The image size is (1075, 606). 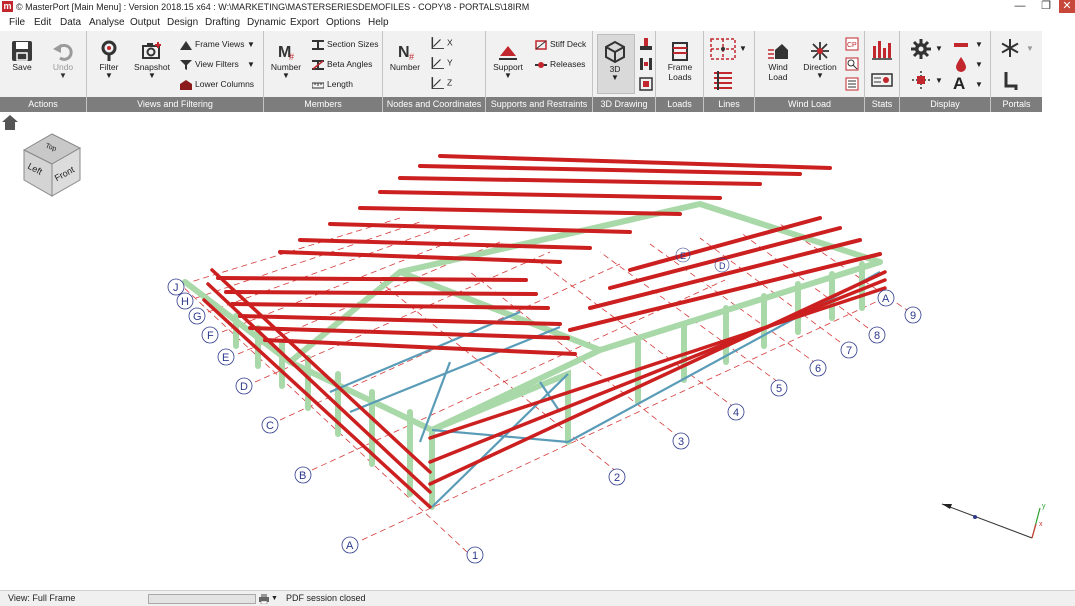 What do you see at coordinates (22, 56) in the screenshot?
I see `save-button: Save` at bounding box center [22, 56].